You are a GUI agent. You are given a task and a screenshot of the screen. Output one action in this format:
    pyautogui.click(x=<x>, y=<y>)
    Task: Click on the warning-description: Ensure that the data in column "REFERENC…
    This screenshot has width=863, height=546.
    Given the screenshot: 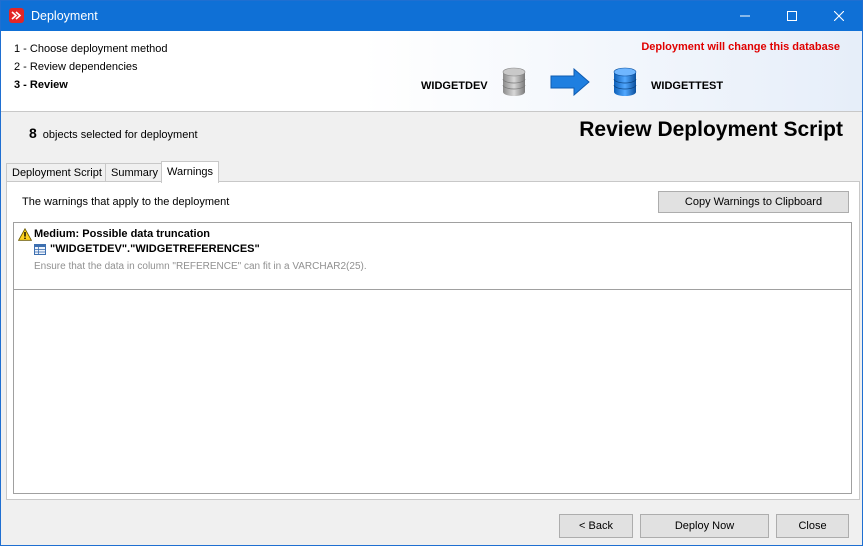 What is the action you would take?
    pyautogui.click(x=200, y=266)
    